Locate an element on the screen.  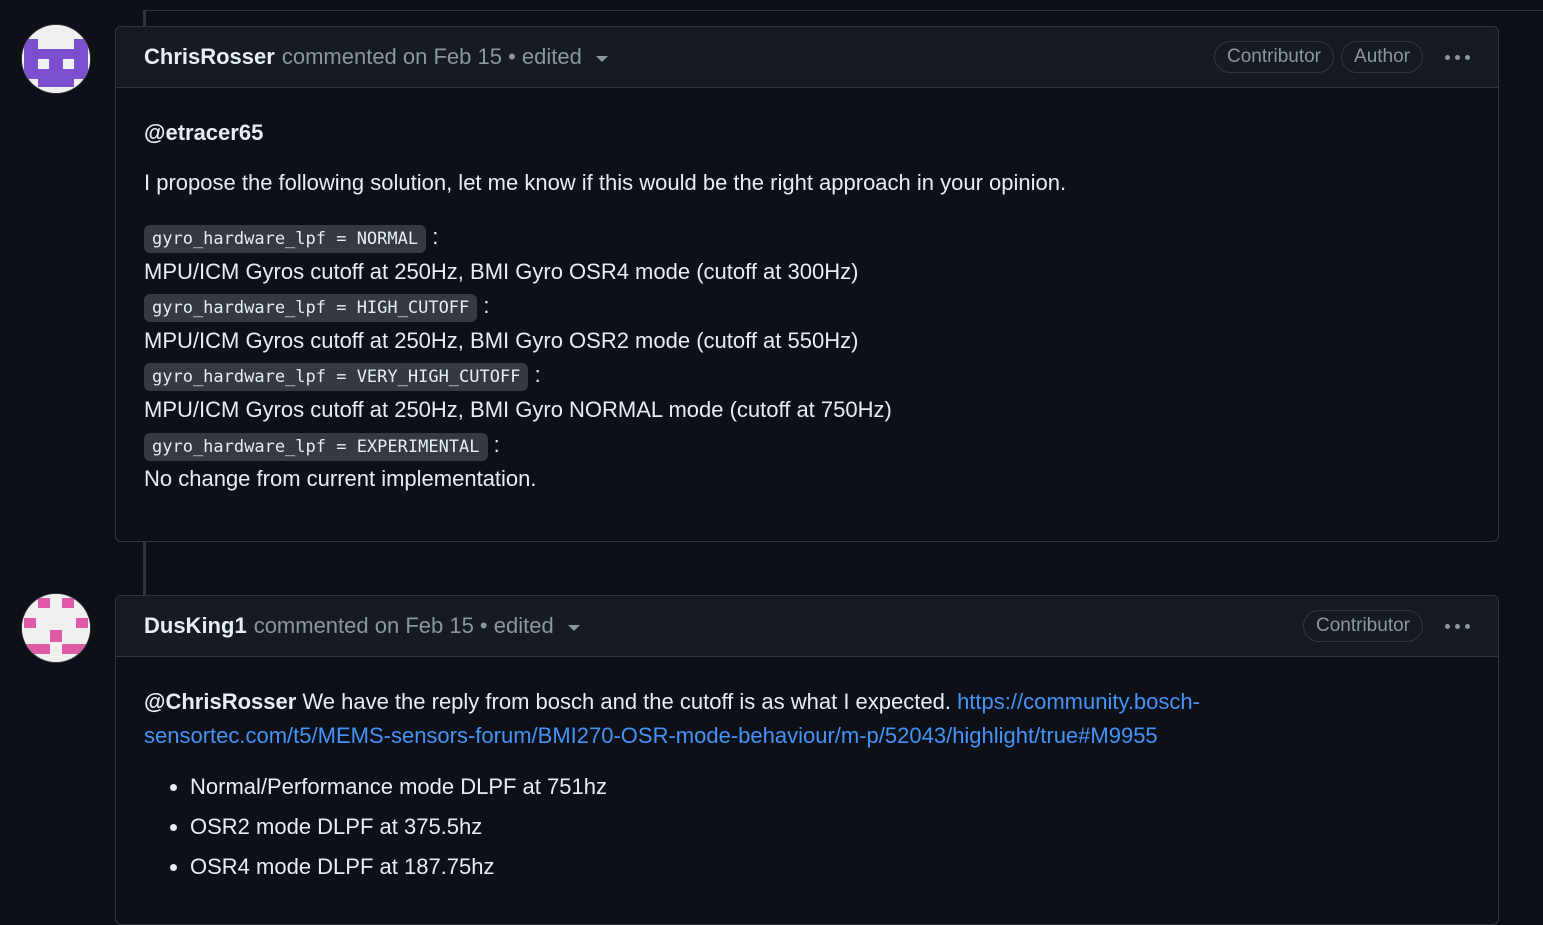
comment-author: ChrisRosser is located at coordinates (209, 57).